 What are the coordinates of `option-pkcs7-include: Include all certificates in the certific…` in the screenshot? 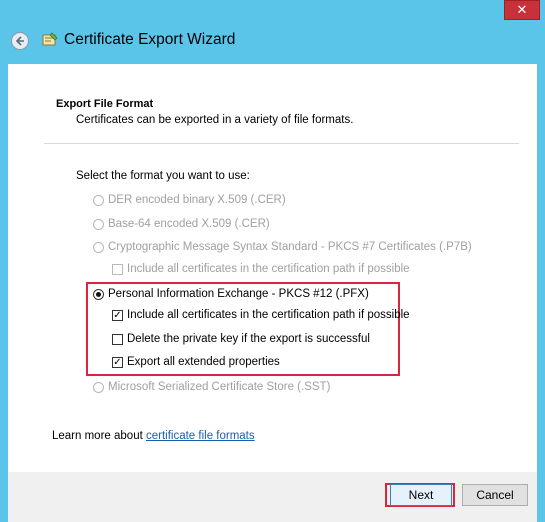 It's located at (261, 269).